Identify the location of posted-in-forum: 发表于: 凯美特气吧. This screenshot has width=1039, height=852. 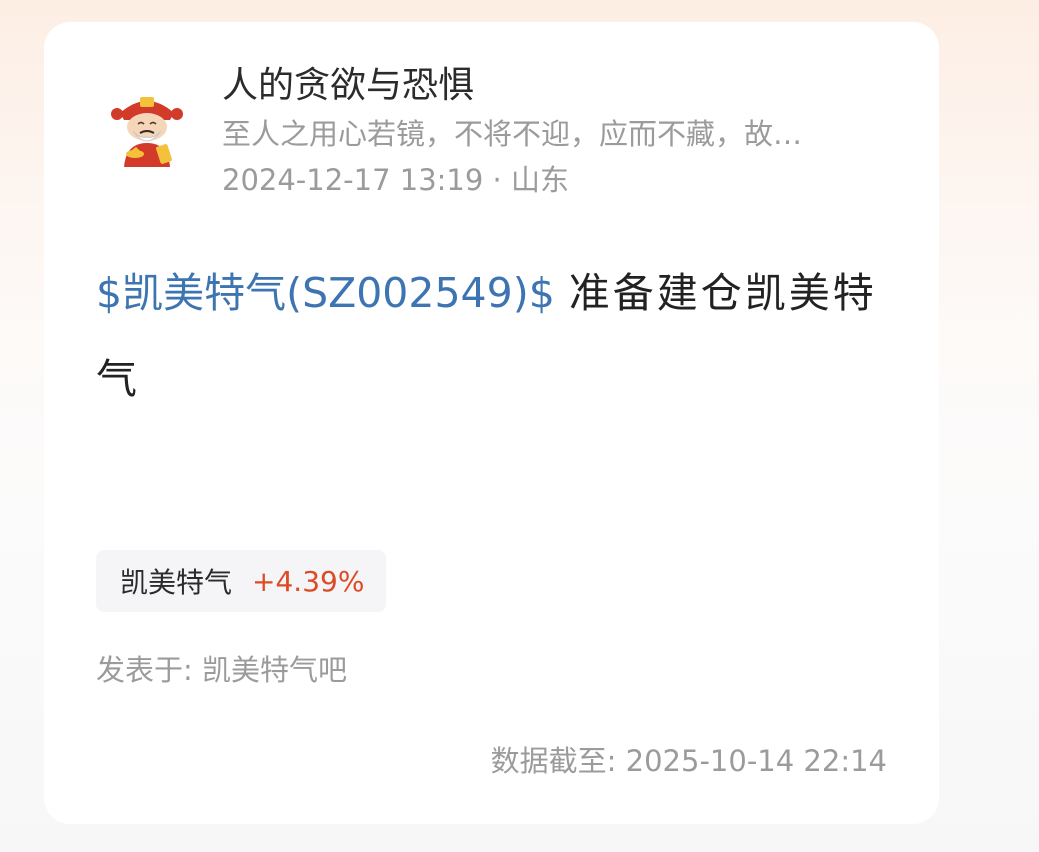
(221, 670).